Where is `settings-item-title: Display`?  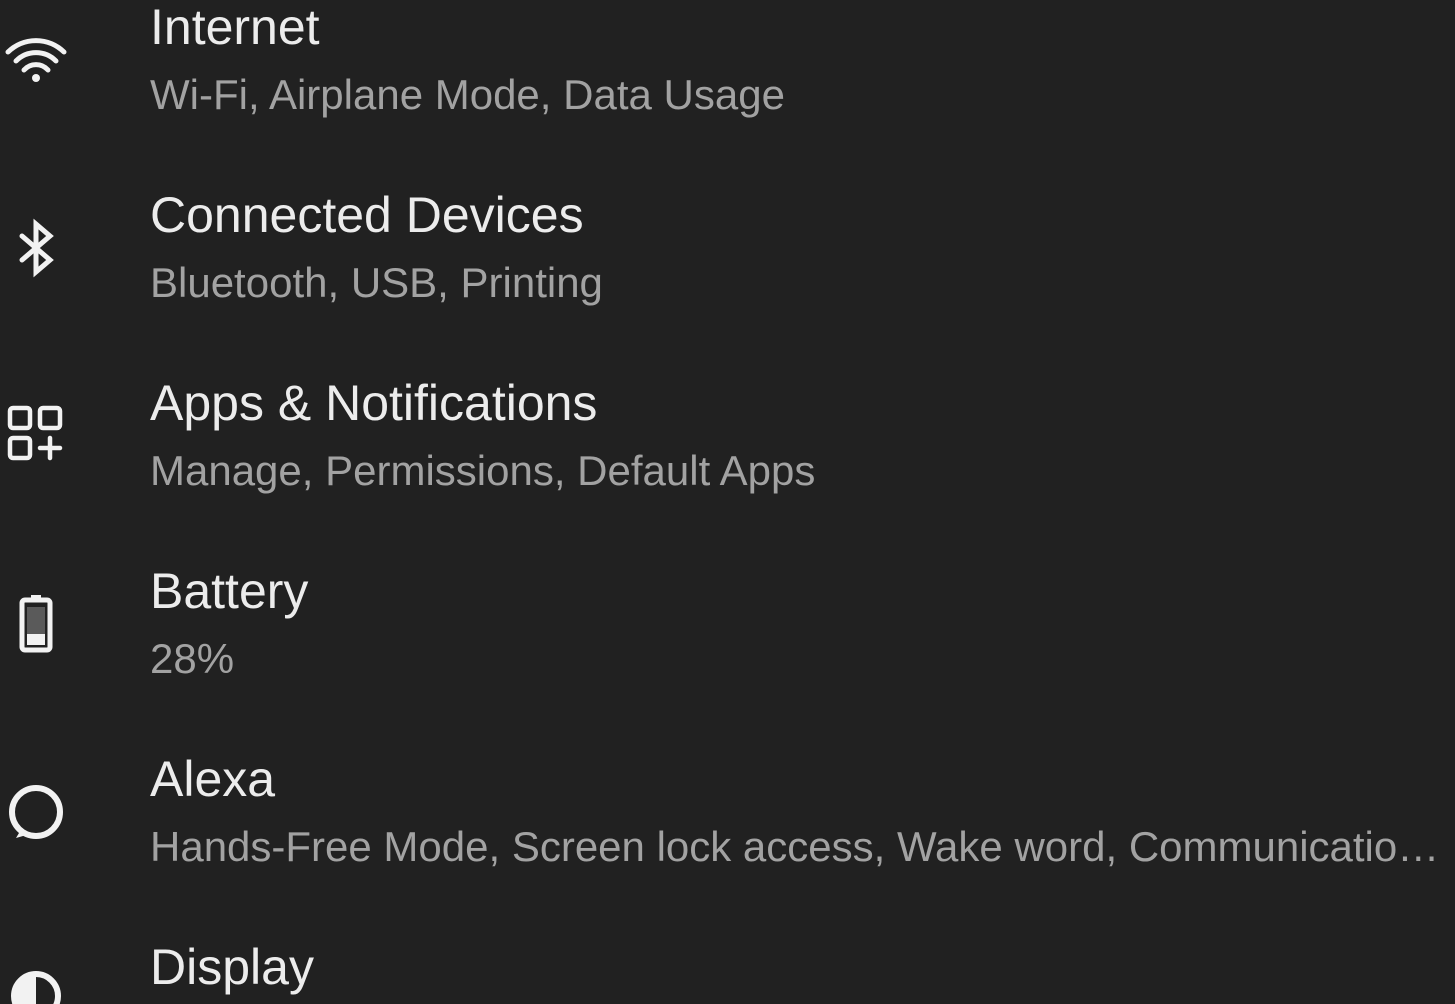
settings-item-title: Display is located at coordinates (232, 967).